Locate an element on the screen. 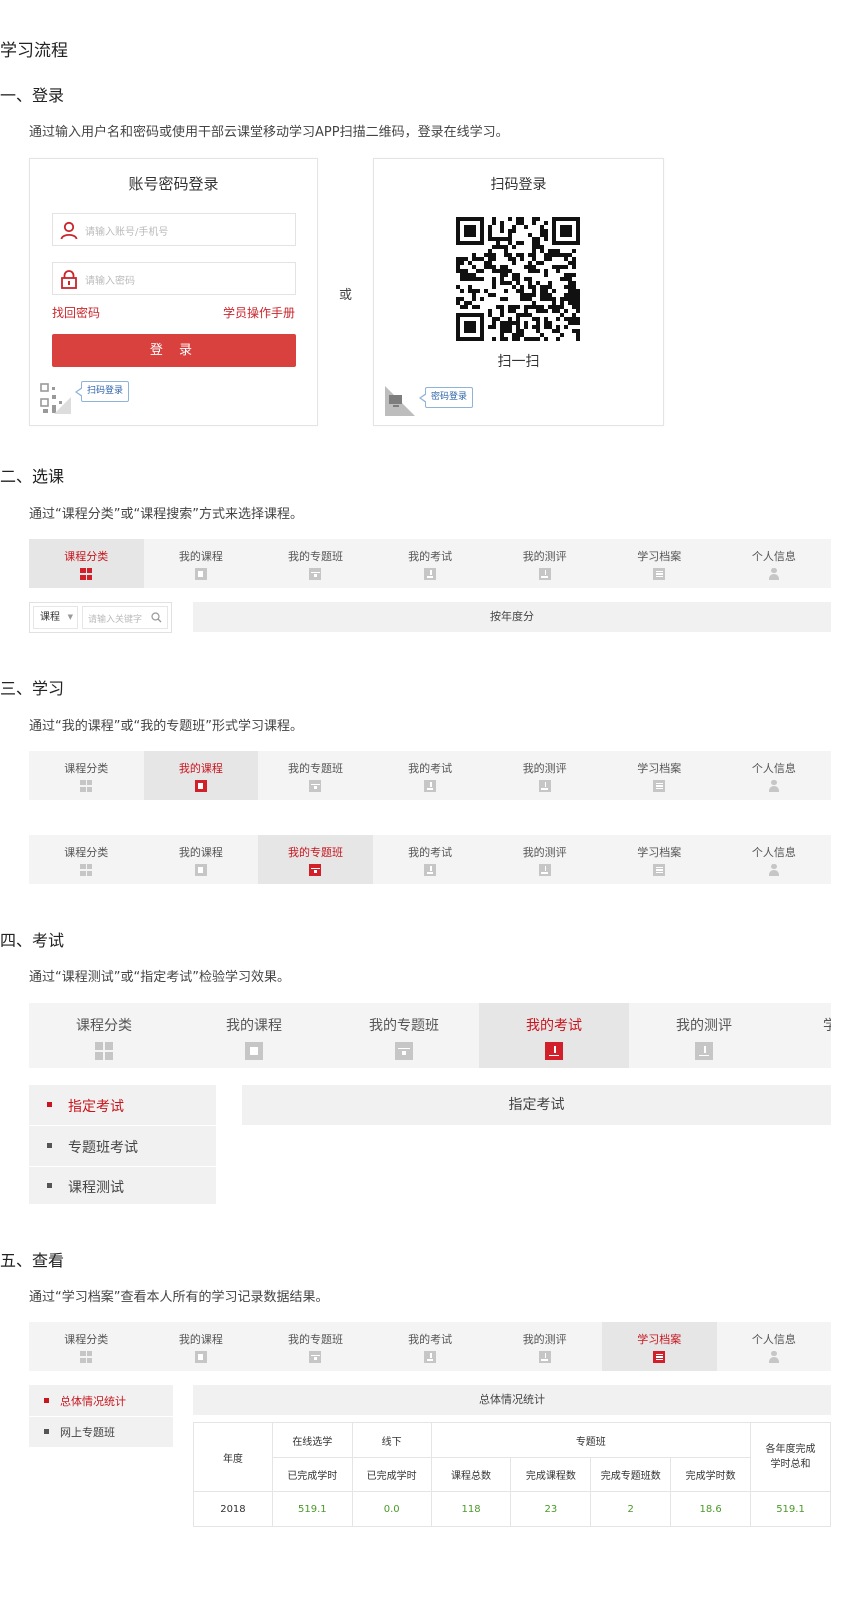  tab-label: 个人信息 is located at coordinates (773, 852).